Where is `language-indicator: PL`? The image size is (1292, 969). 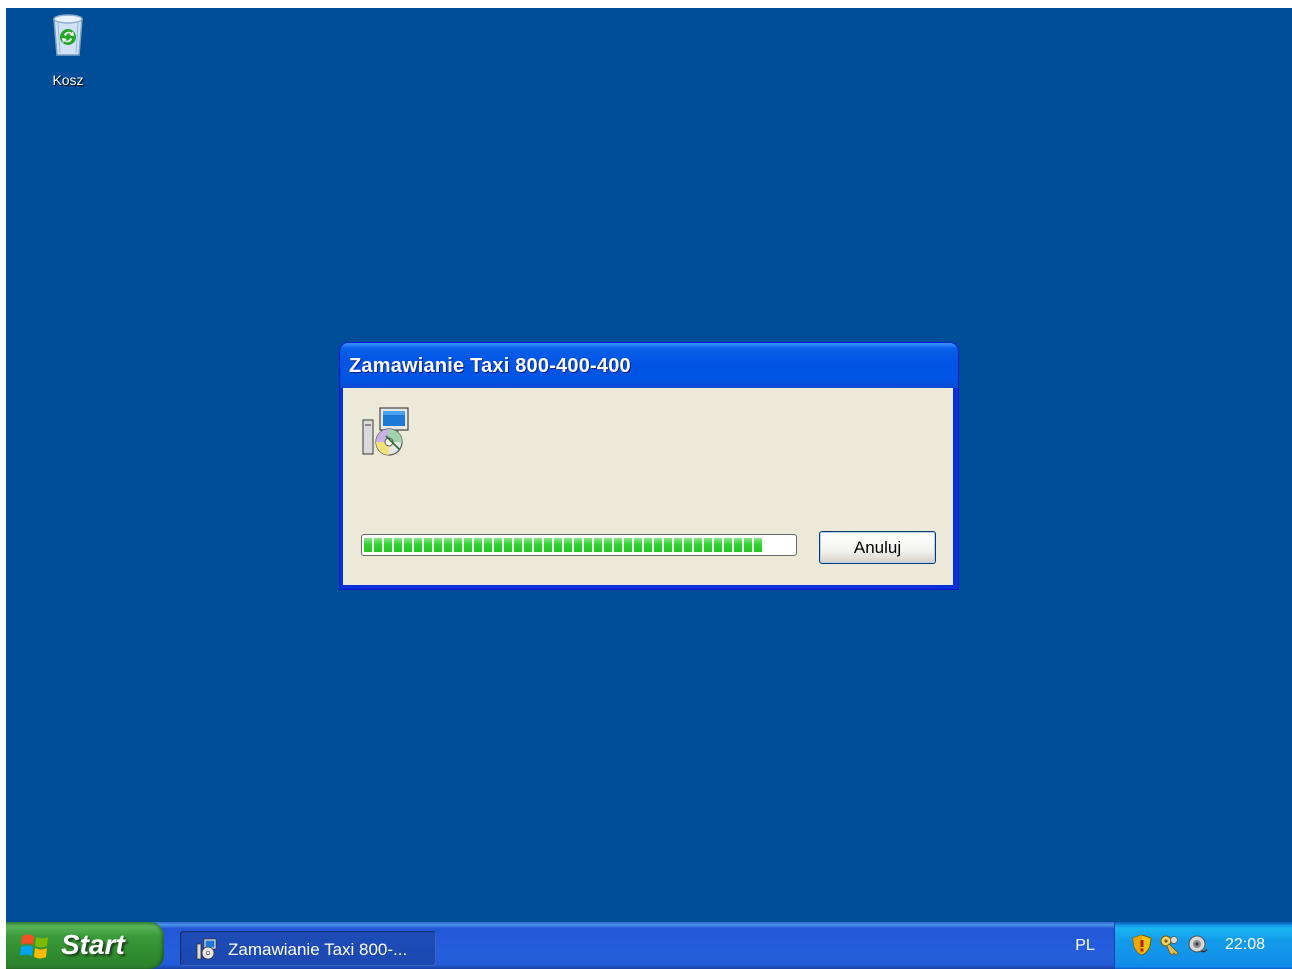
language-indicator: PL is located at coordinates (1085, 945).